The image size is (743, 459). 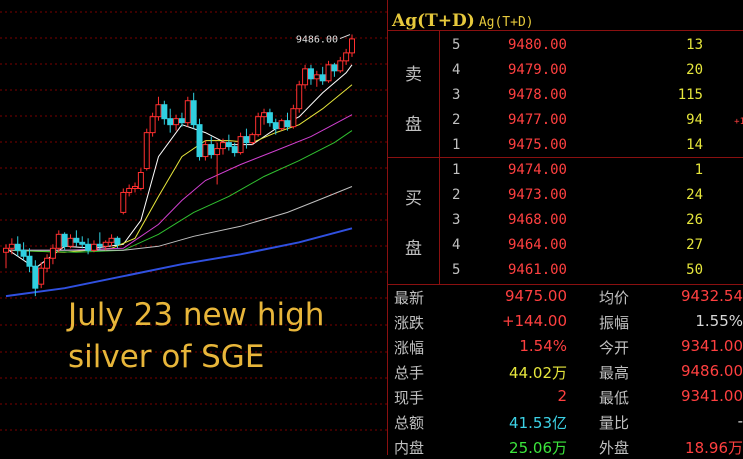 I want to click on sell-level: 5, so click(x=456, y=45).